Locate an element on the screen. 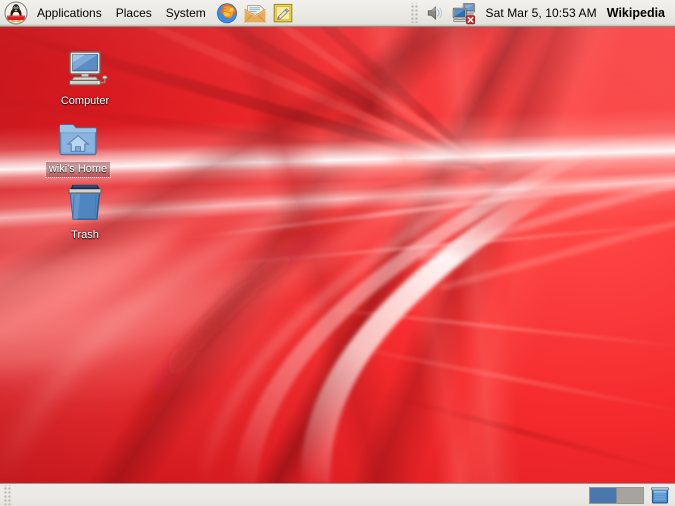 This screenshot has width=675, height=506. firefox-web-browser-icon is located at coordinates (226, 13).